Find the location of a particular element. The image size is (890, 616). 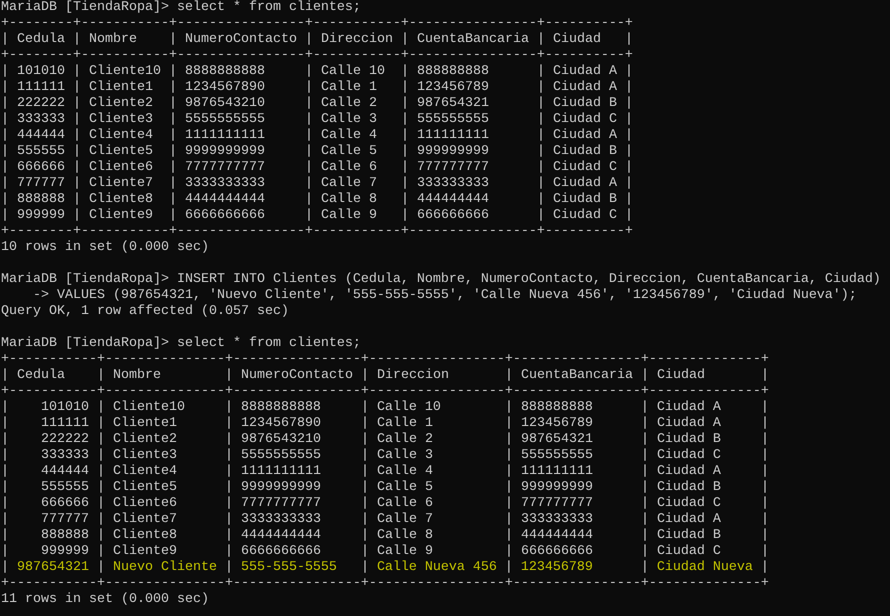

table-cell: 777777777 is located at coordinates (556, 503).